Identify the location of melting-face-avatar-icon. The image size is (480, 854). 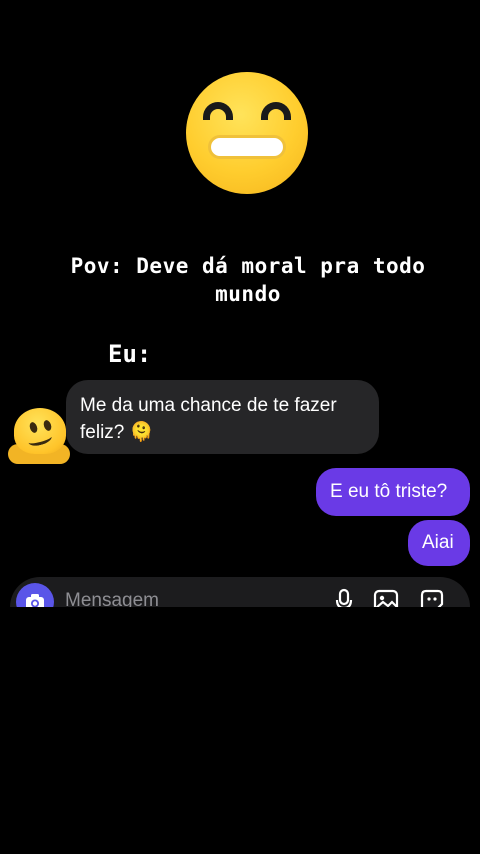
(39, 436).